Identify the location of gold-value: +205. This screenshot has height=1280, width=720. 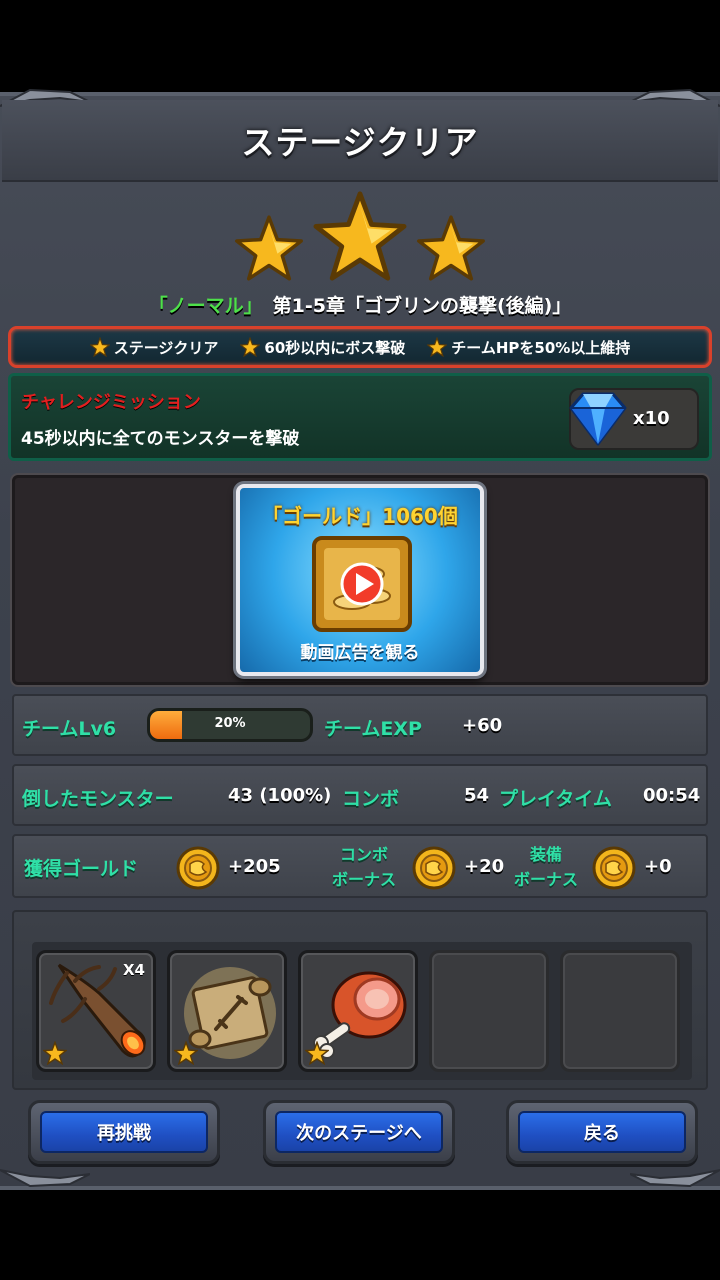
(254, 866).